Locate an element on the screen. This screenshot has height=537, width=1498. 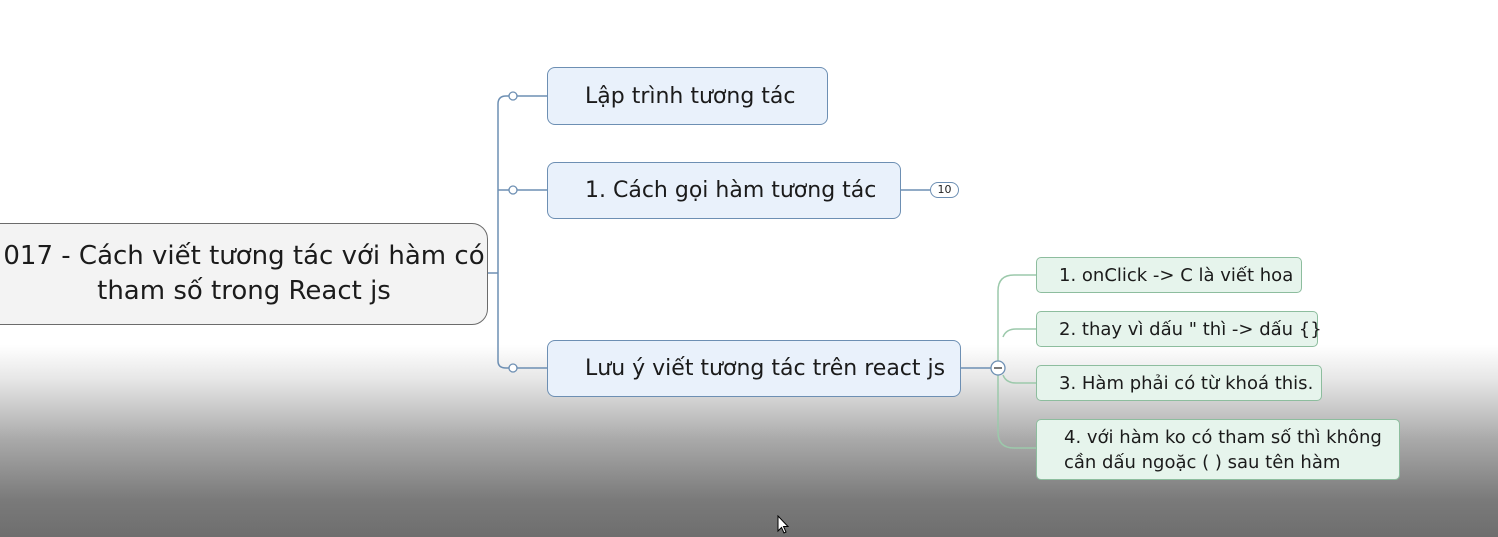
main-topic-label: Lập trình tương tác is located at coordinates (690, 96).